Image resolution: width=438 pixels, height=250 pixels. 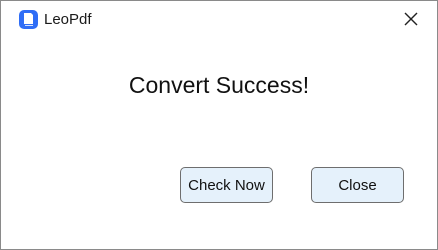 I want to click on success-message: Convert Success!, so click(x=219, y=85).